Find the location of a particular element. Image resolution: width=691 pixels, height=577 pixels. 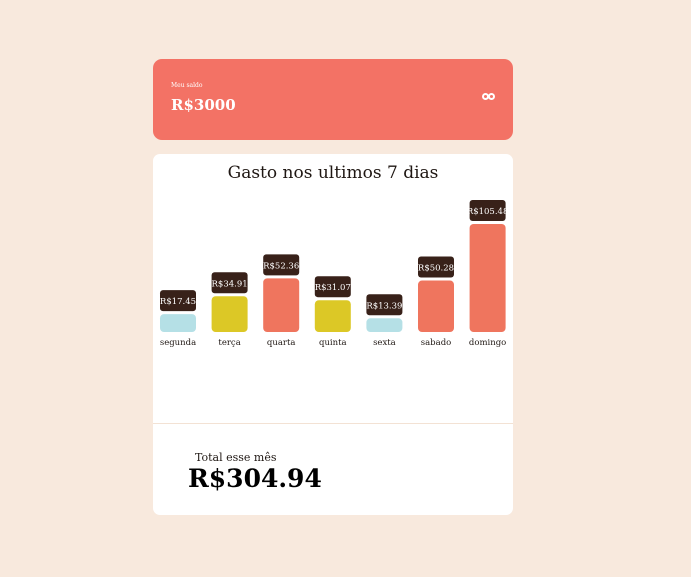

day-label-sexta: sexta is located at coordinates (384, 343).